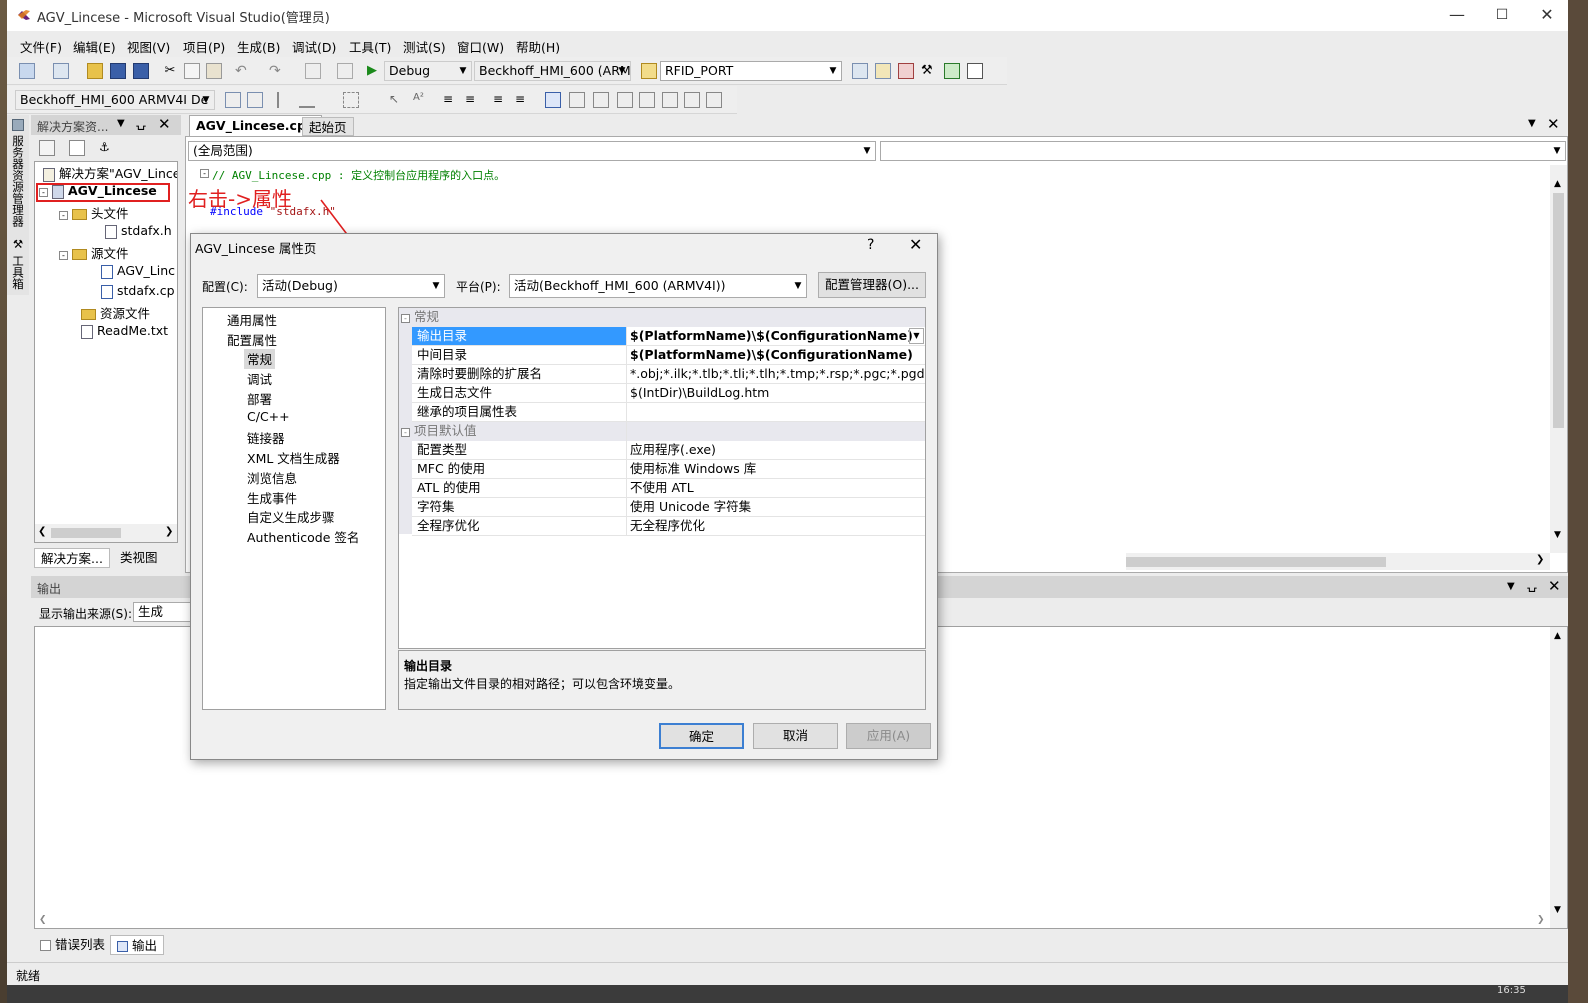 This screenshot has height=1003, width=1588. What do you see at coordinates (18, 263) in the screenshot?
I see `toolbox-tab: ⚒ 工具箱` at bounding box center [18, 263].